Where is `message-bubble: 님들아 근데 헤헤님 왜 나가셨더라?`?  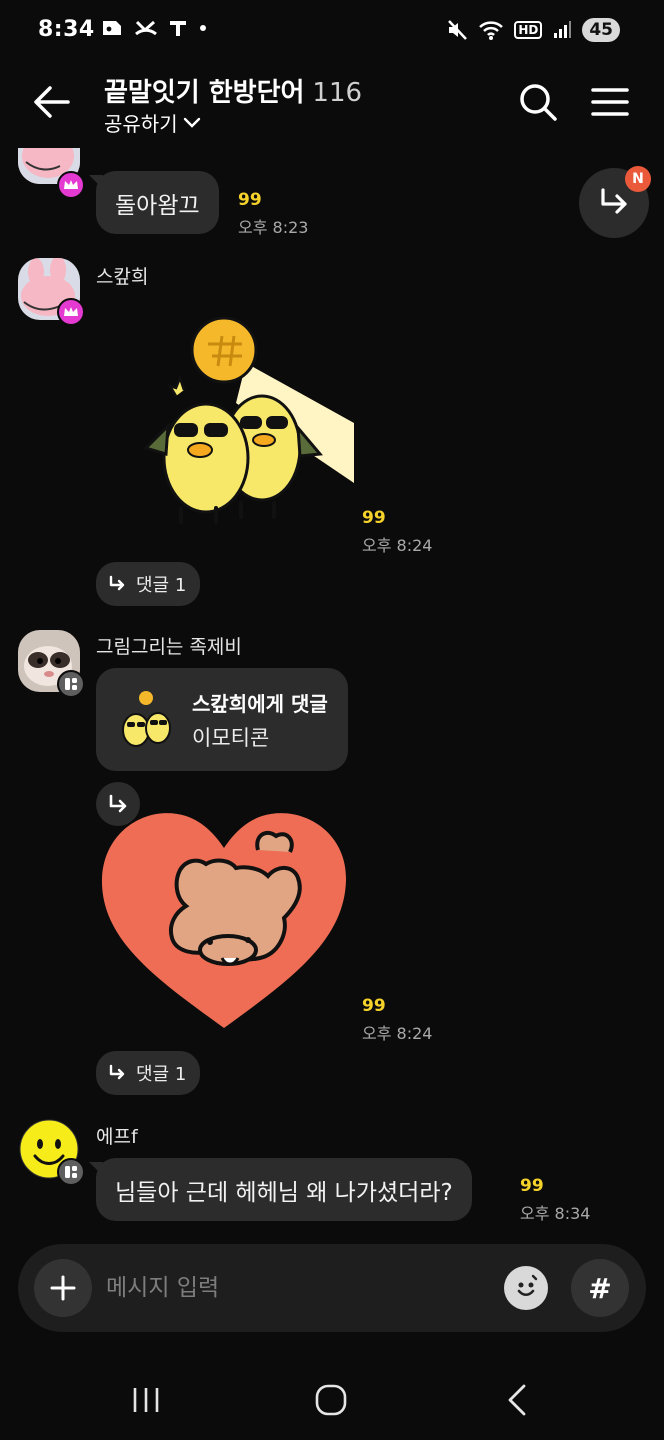
message-bubble: 님들아 근데 헤헤님 왜 나가셨더라? is located at coordinates (280, 1189).